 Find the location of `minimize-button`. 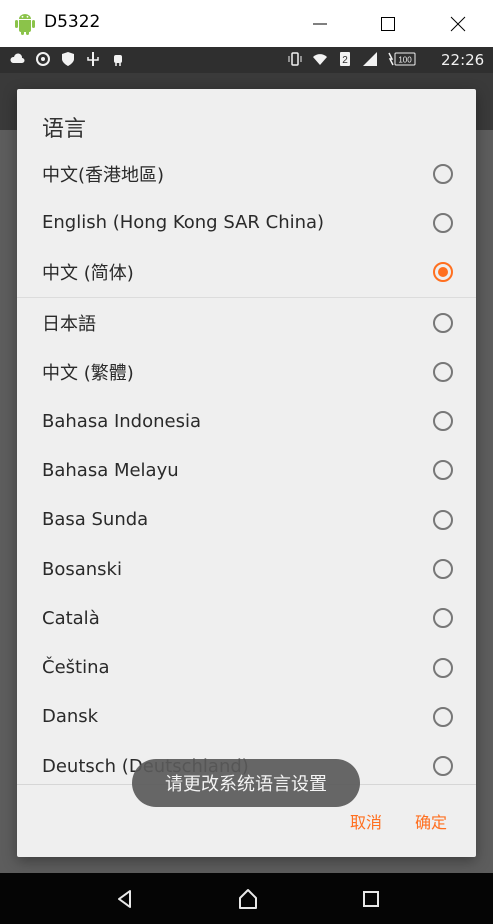

minimize-button is located at coordinates (320, 23).